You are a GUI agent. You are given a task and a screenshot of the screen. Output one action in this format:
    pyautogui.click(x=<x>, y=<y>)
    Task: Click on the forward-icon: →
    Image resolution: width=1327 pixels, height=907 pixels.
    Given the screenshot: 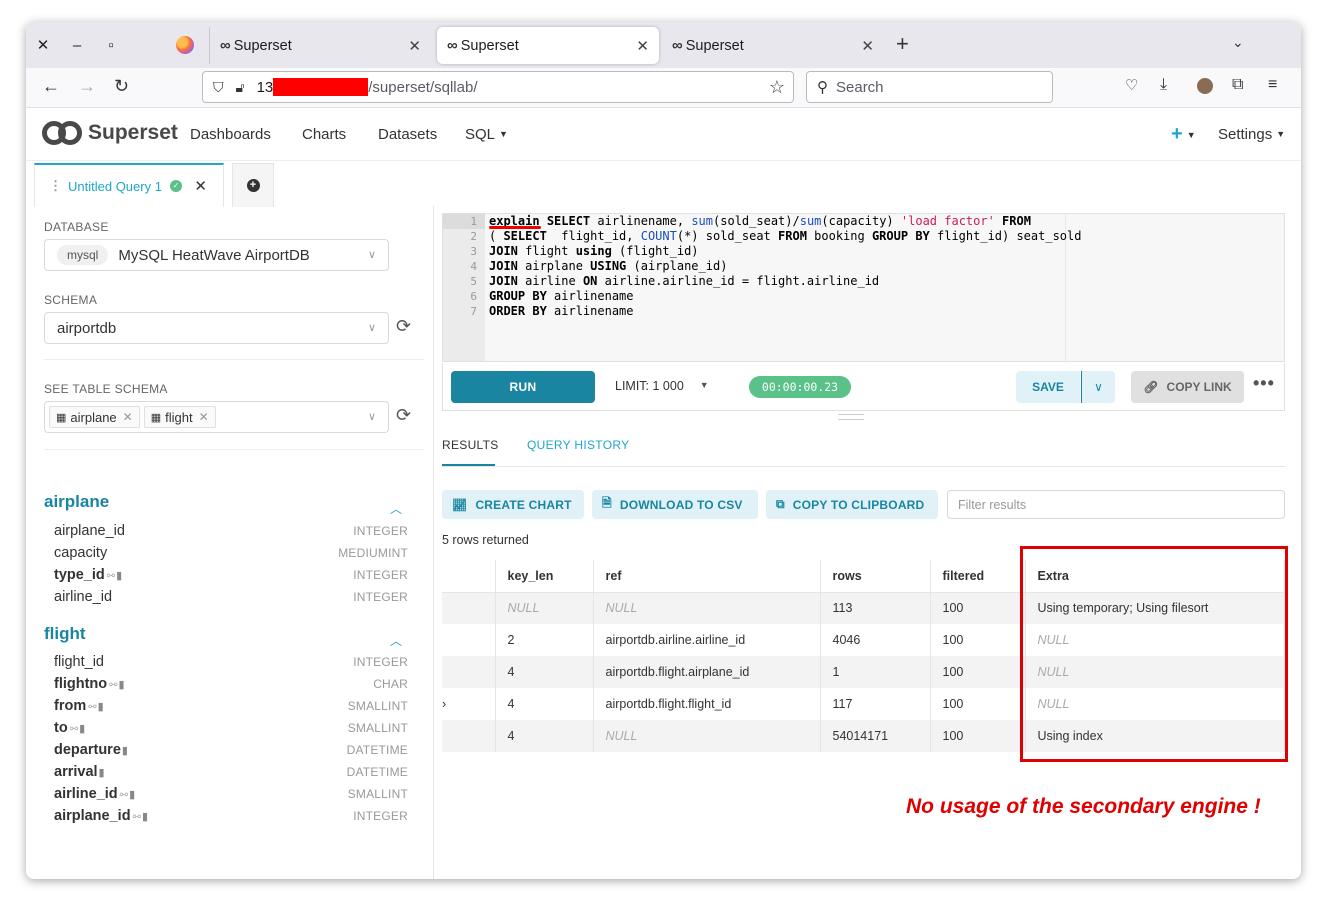 What is the action you would take?
    pyautogui.click(x=87, y=86)
    